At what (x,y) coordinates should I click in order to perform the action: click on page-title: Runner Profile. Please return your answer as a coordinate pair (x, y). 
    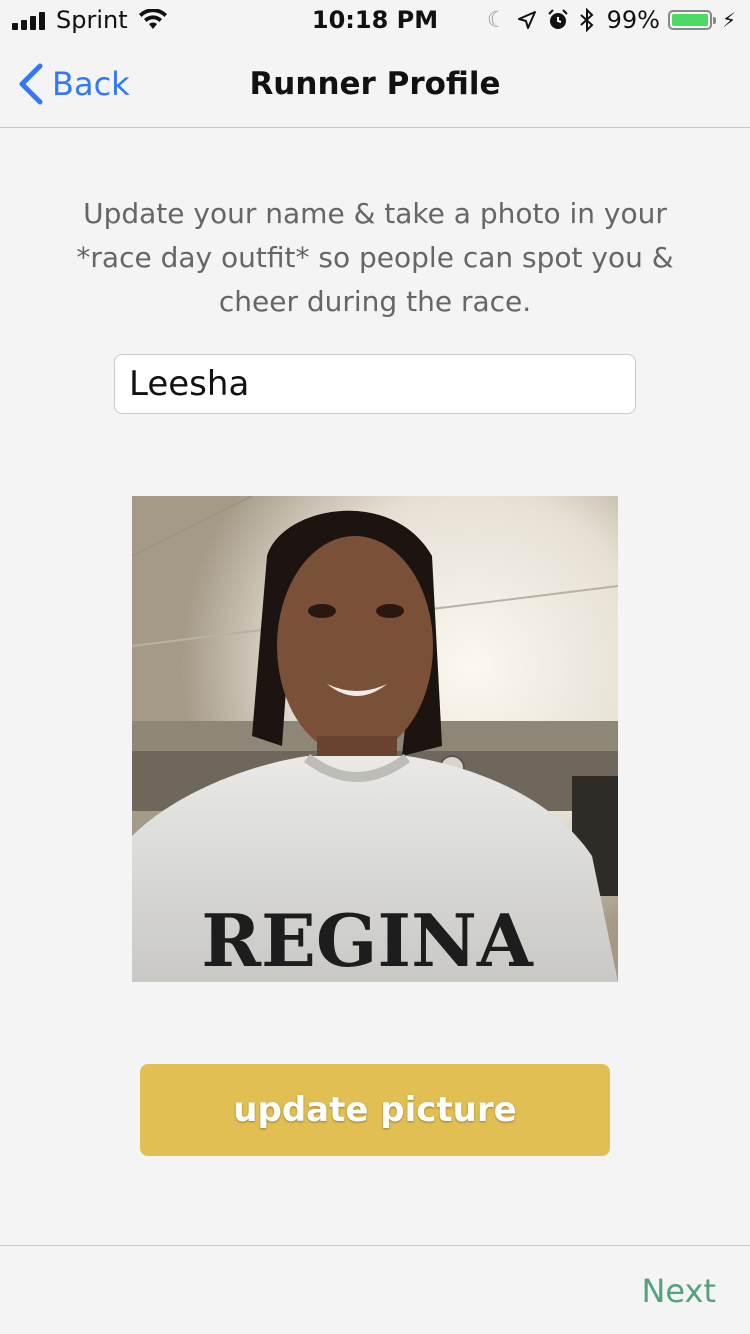
    Looking at the image, I should click on (375, 84).